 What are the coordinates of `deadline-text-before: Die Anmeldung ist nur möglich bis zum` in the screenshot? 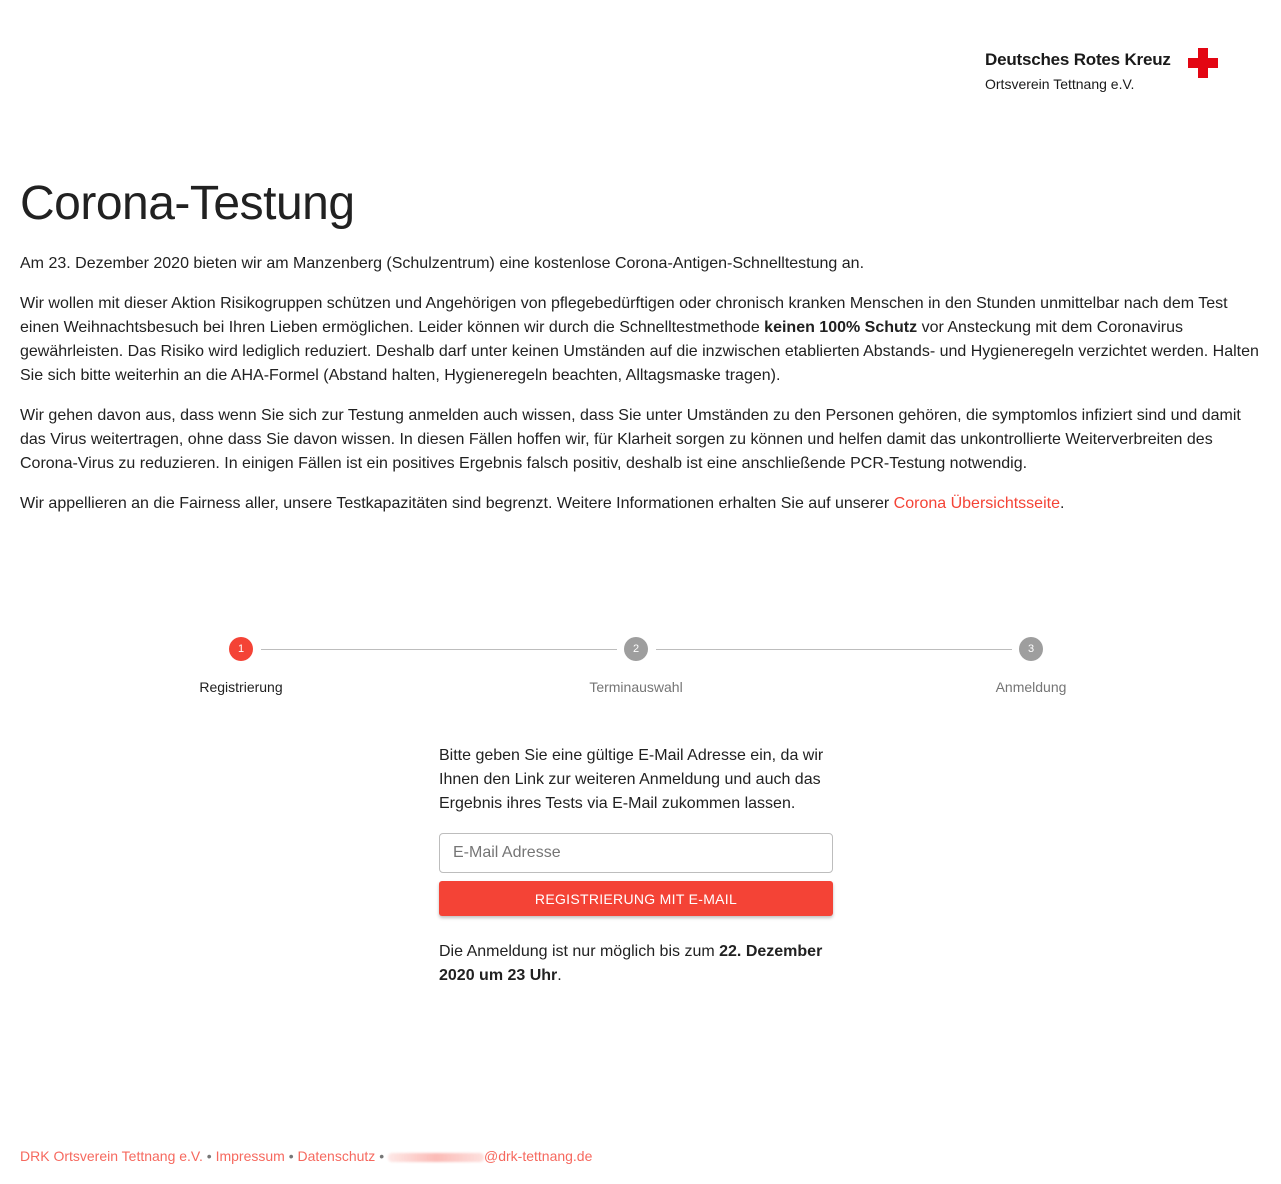 It's located at (579, 951).